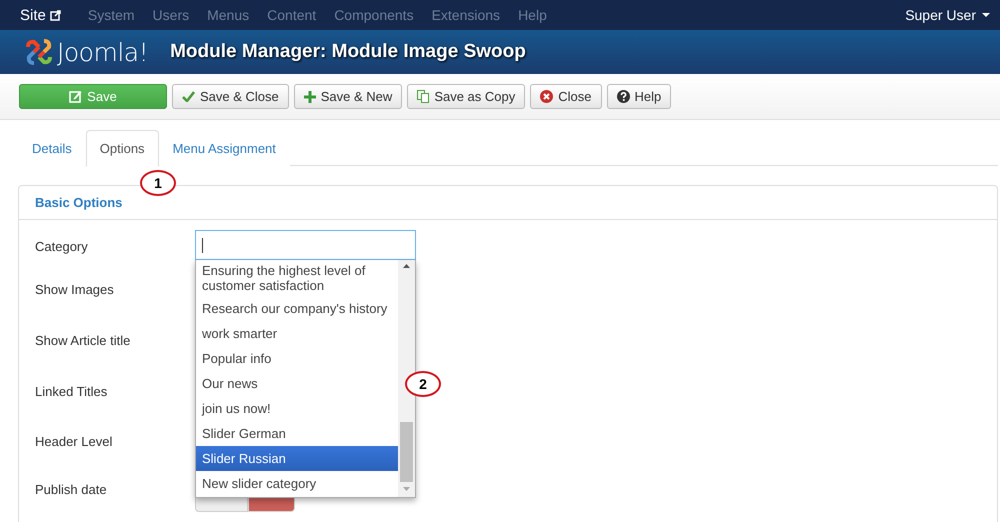 This screenshot has width=1000, height=522. Describe the element at coordinates (423, 384) in the screenshot. I see `annotation-marker: 2` at that location.